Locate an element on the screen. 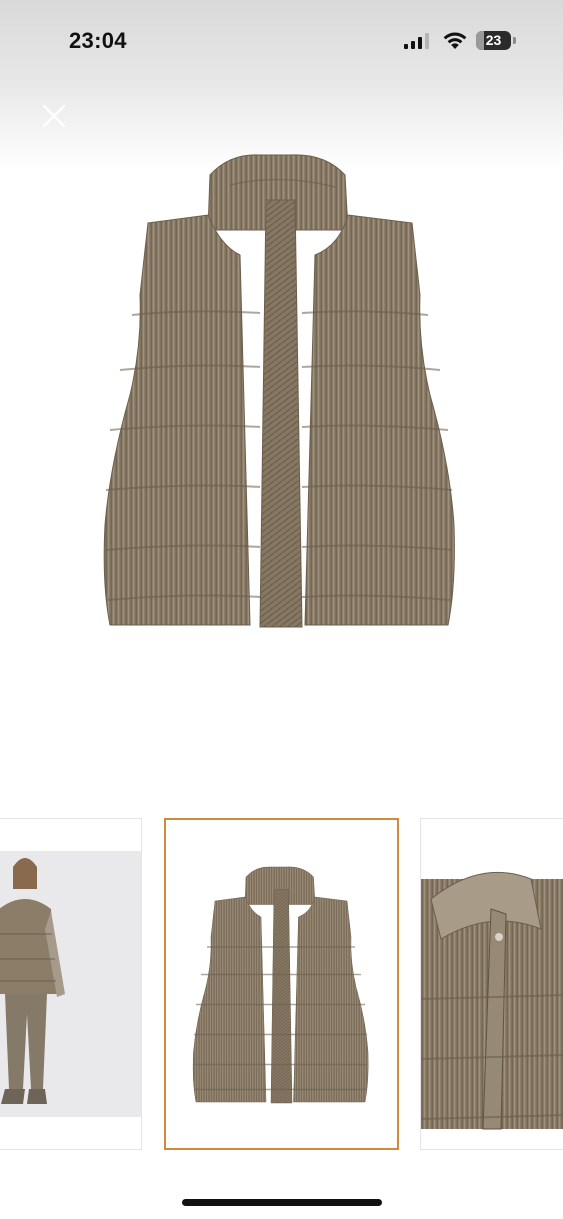 This screenshot has width=563, height=1219. status-time: 23:04 is located at coordinates (98, 40).